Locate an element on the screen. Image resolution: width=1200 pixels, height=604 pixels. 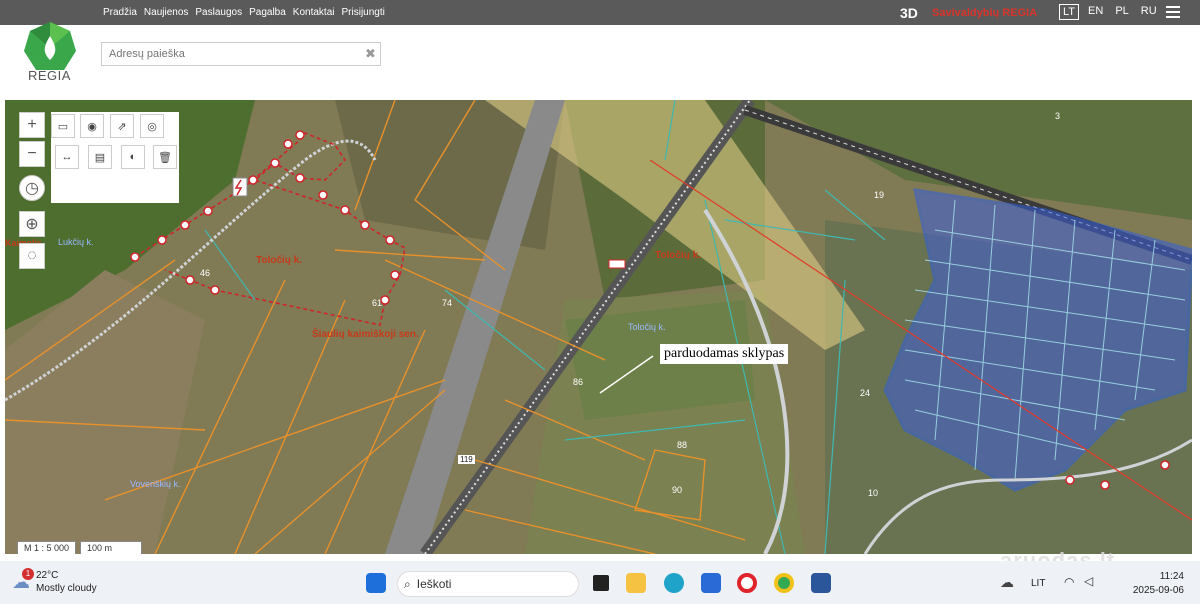
taskbar-search: ⌕ Ieškoti is located at coordinates (488, 584).